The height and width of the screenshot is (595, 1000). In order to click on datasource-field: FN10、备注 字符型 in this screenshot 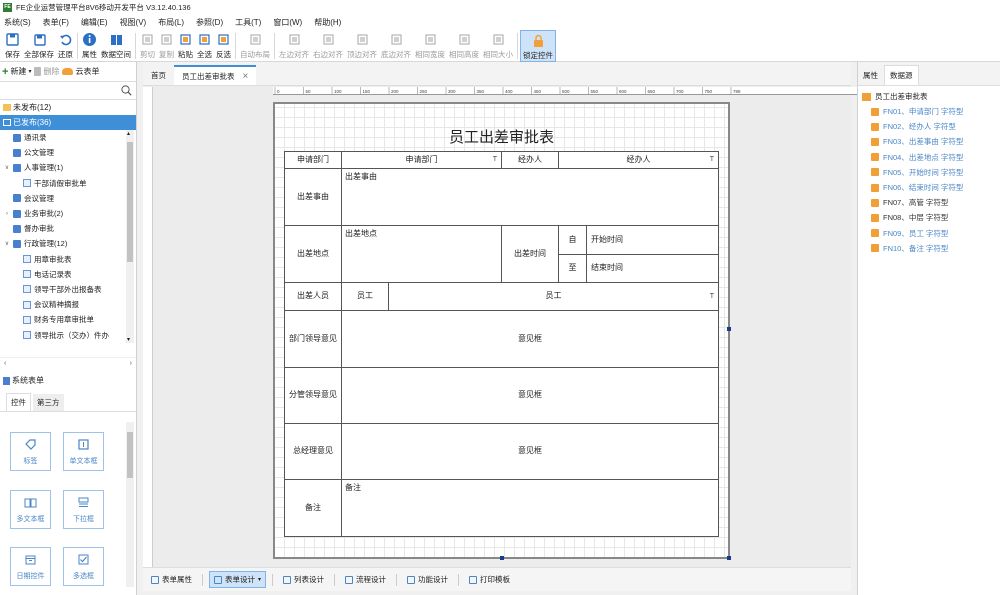, I will do `click(929, 248)`.